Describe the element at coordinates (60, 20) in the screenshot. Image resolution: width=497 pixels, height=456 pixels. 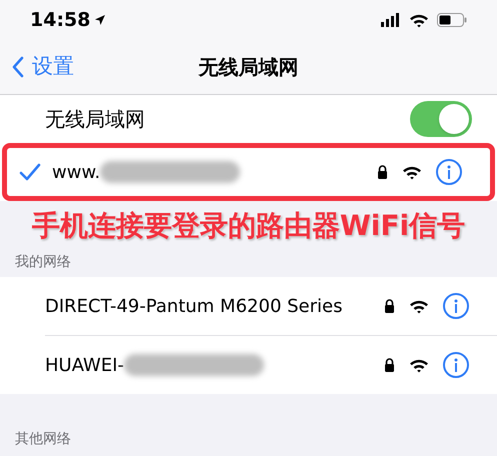
I see `status-time: 14:58` at that location.